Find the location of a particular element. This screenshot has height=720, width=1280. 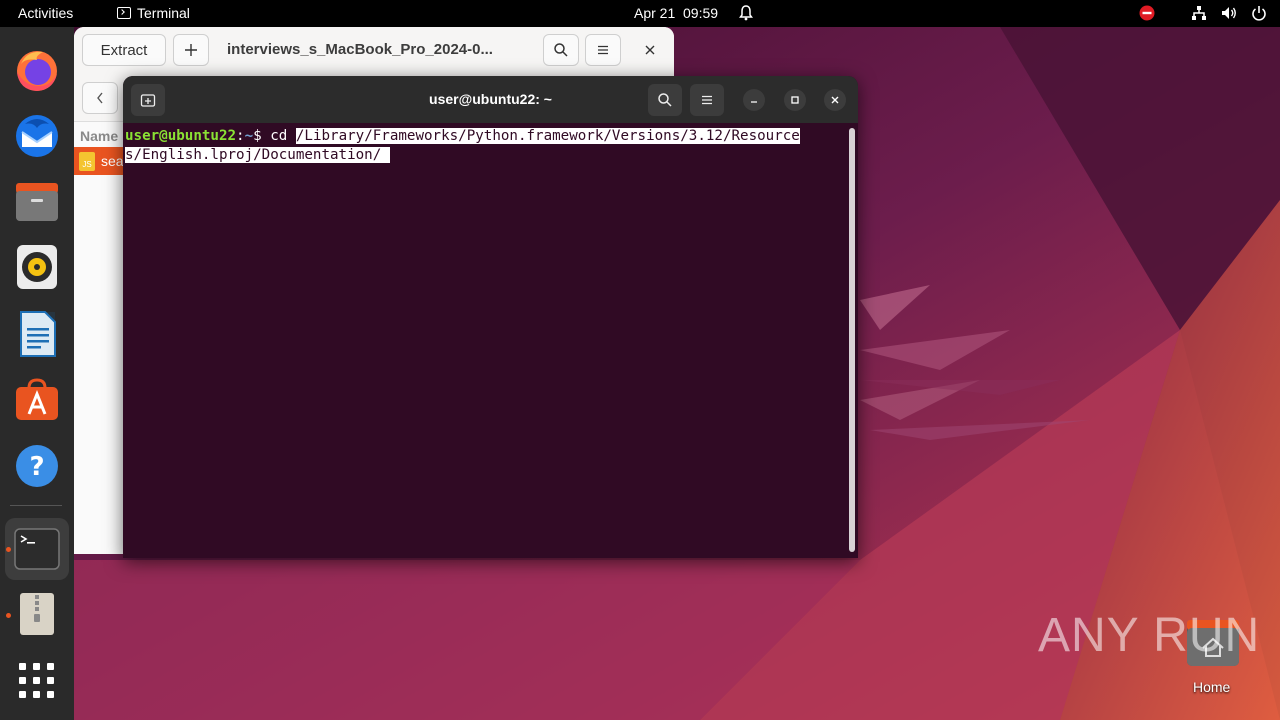

top-bar: Activities Terminal Apr 21 09:59 is located at coordinates (640, 13).